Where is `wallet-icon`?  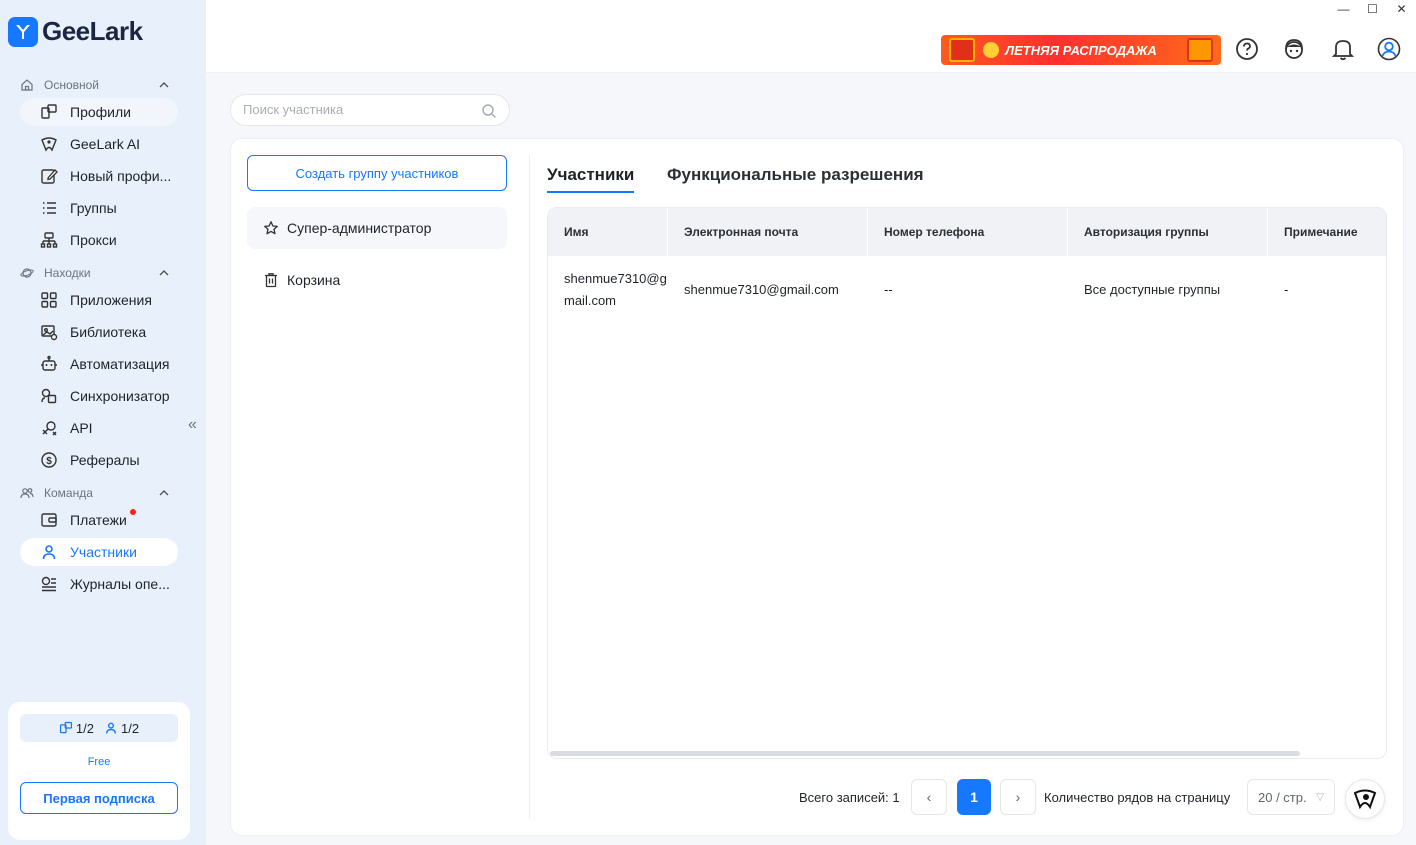
wallet-icon is located at coordinates (49, 520).